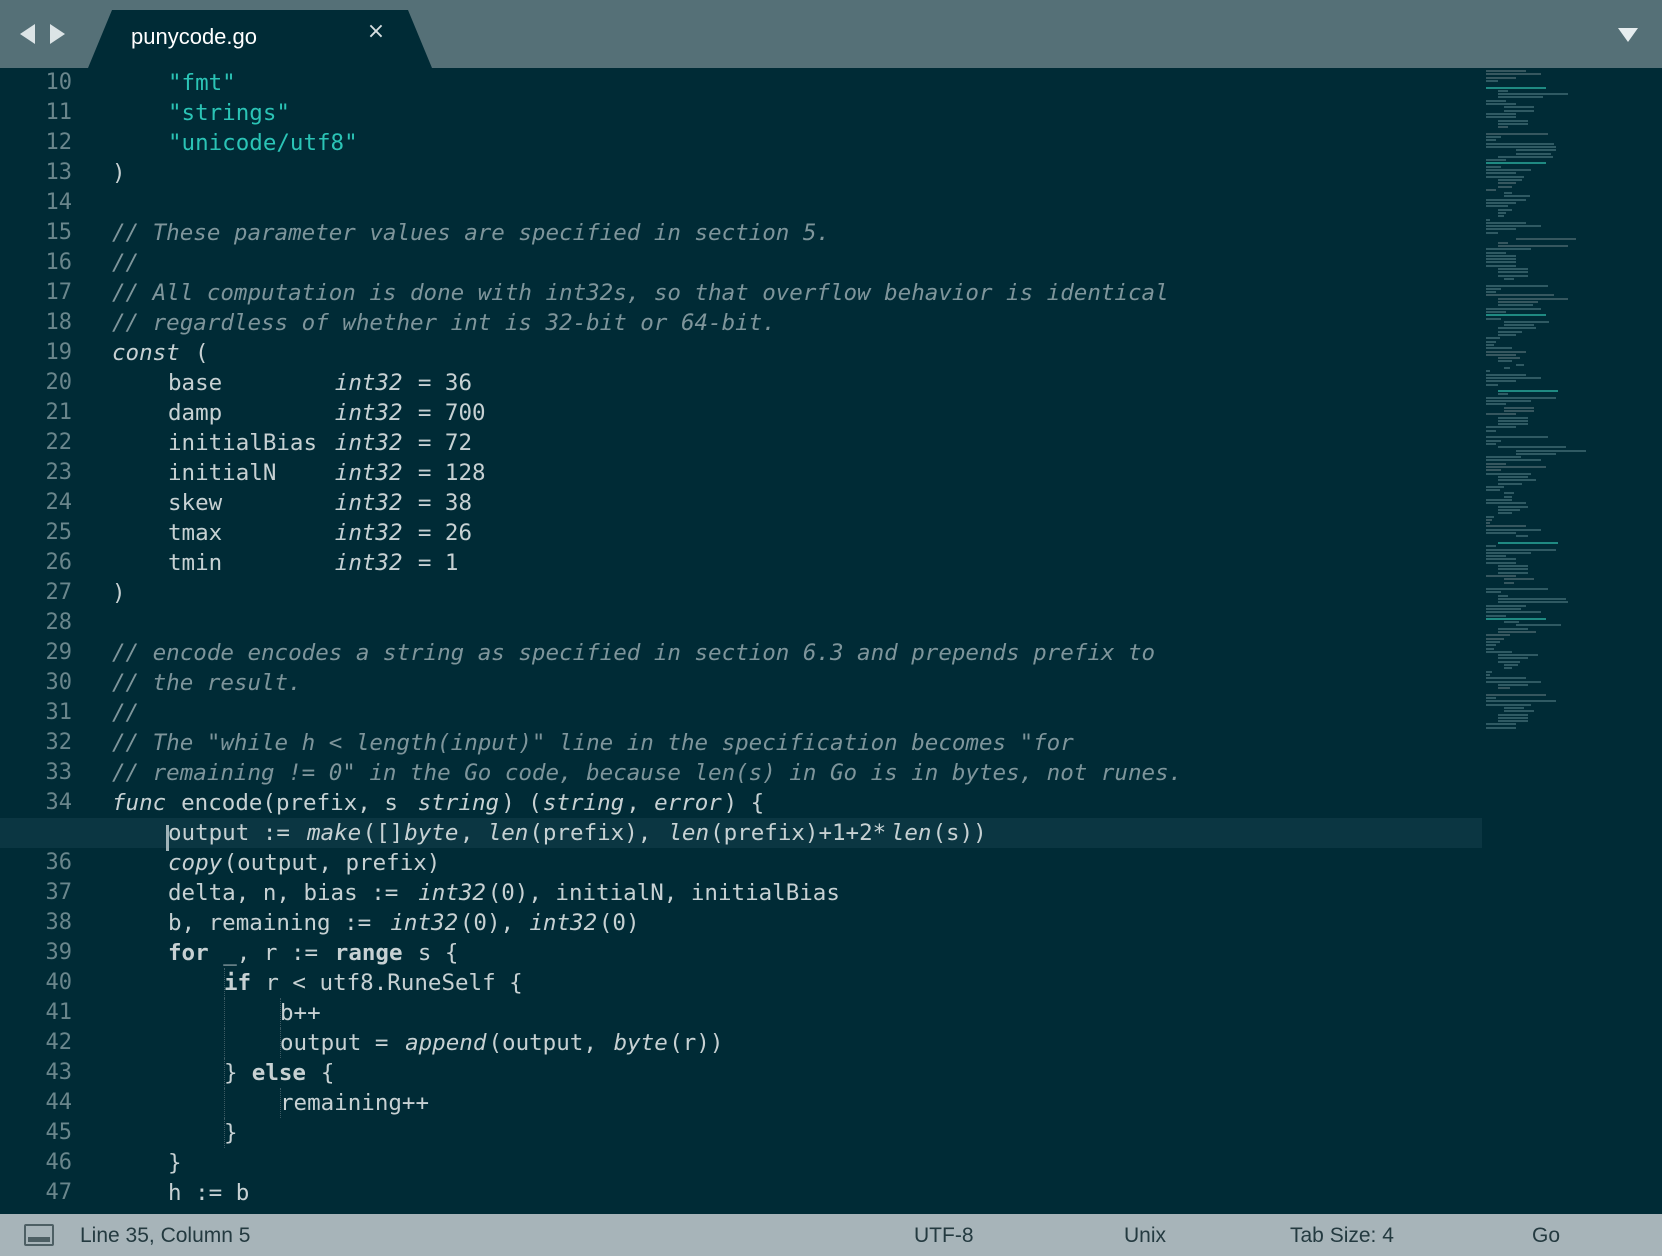  What do you see at coordinates (911, 833) in the screenshot?
I see `code-token: len` at bounding box center [911, 833].